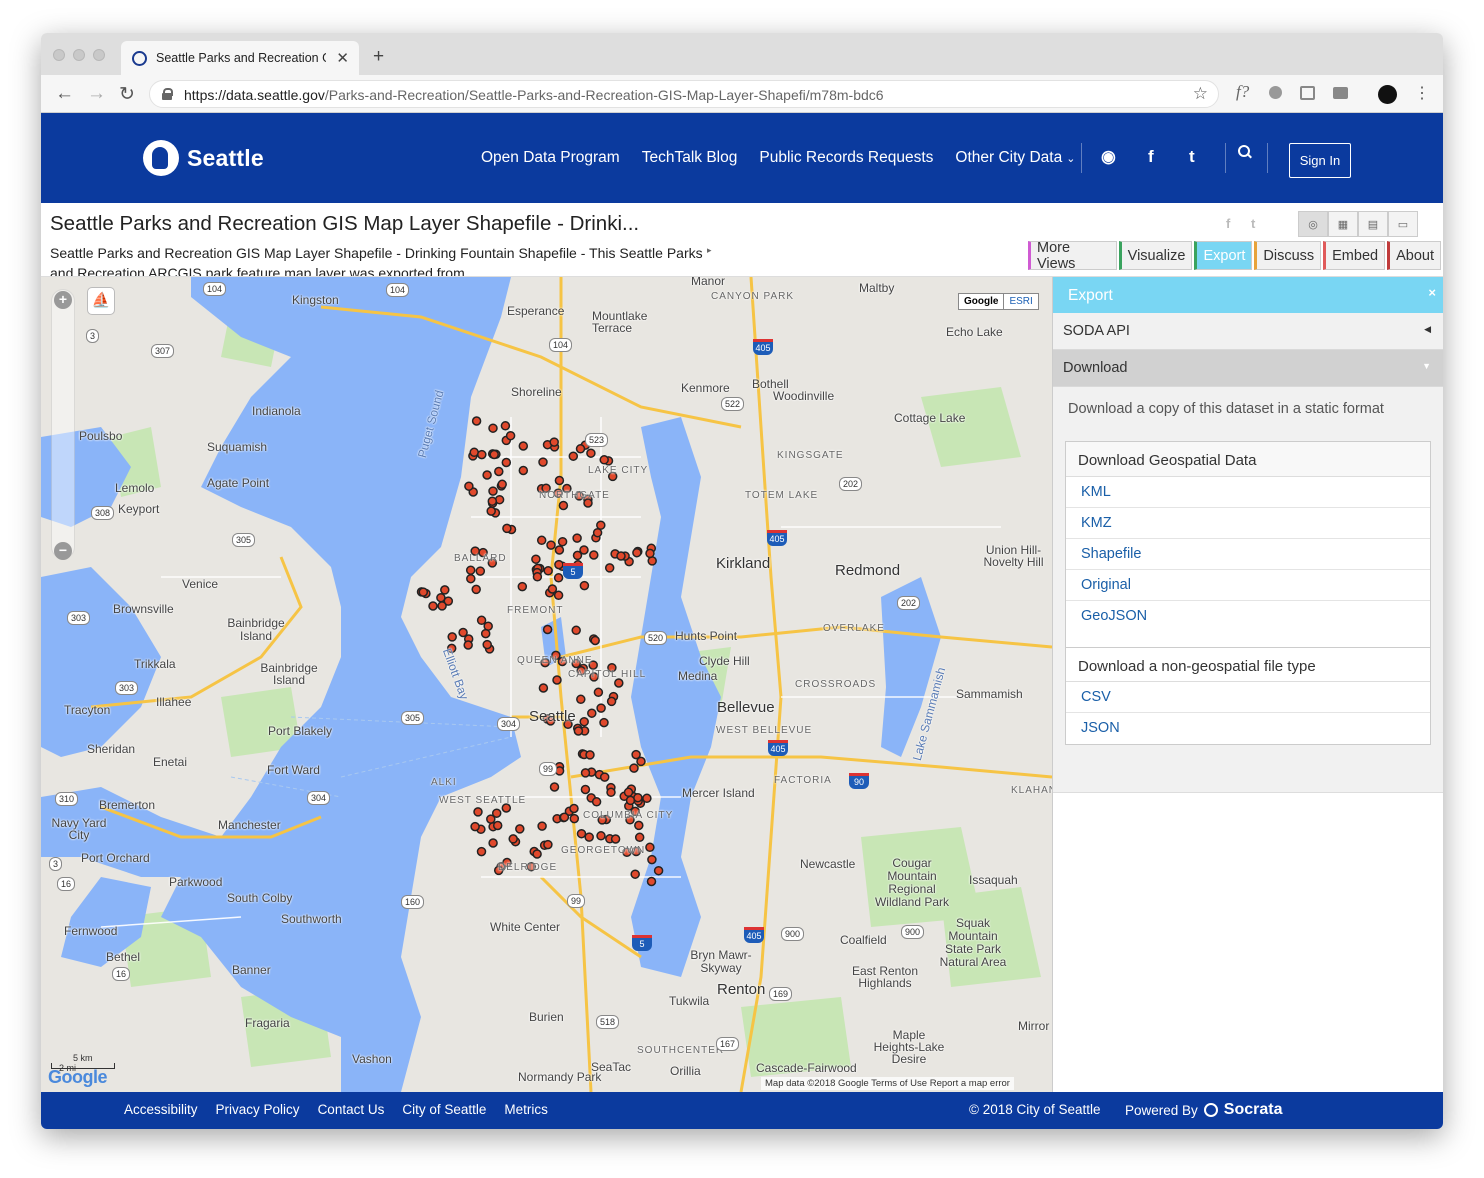 The height and width of the screenshot is (1178, 1484). Describe the element at coordinates (526, 1109) in the screenshot. I see `footer-link-metrics: Metrics` at that location.